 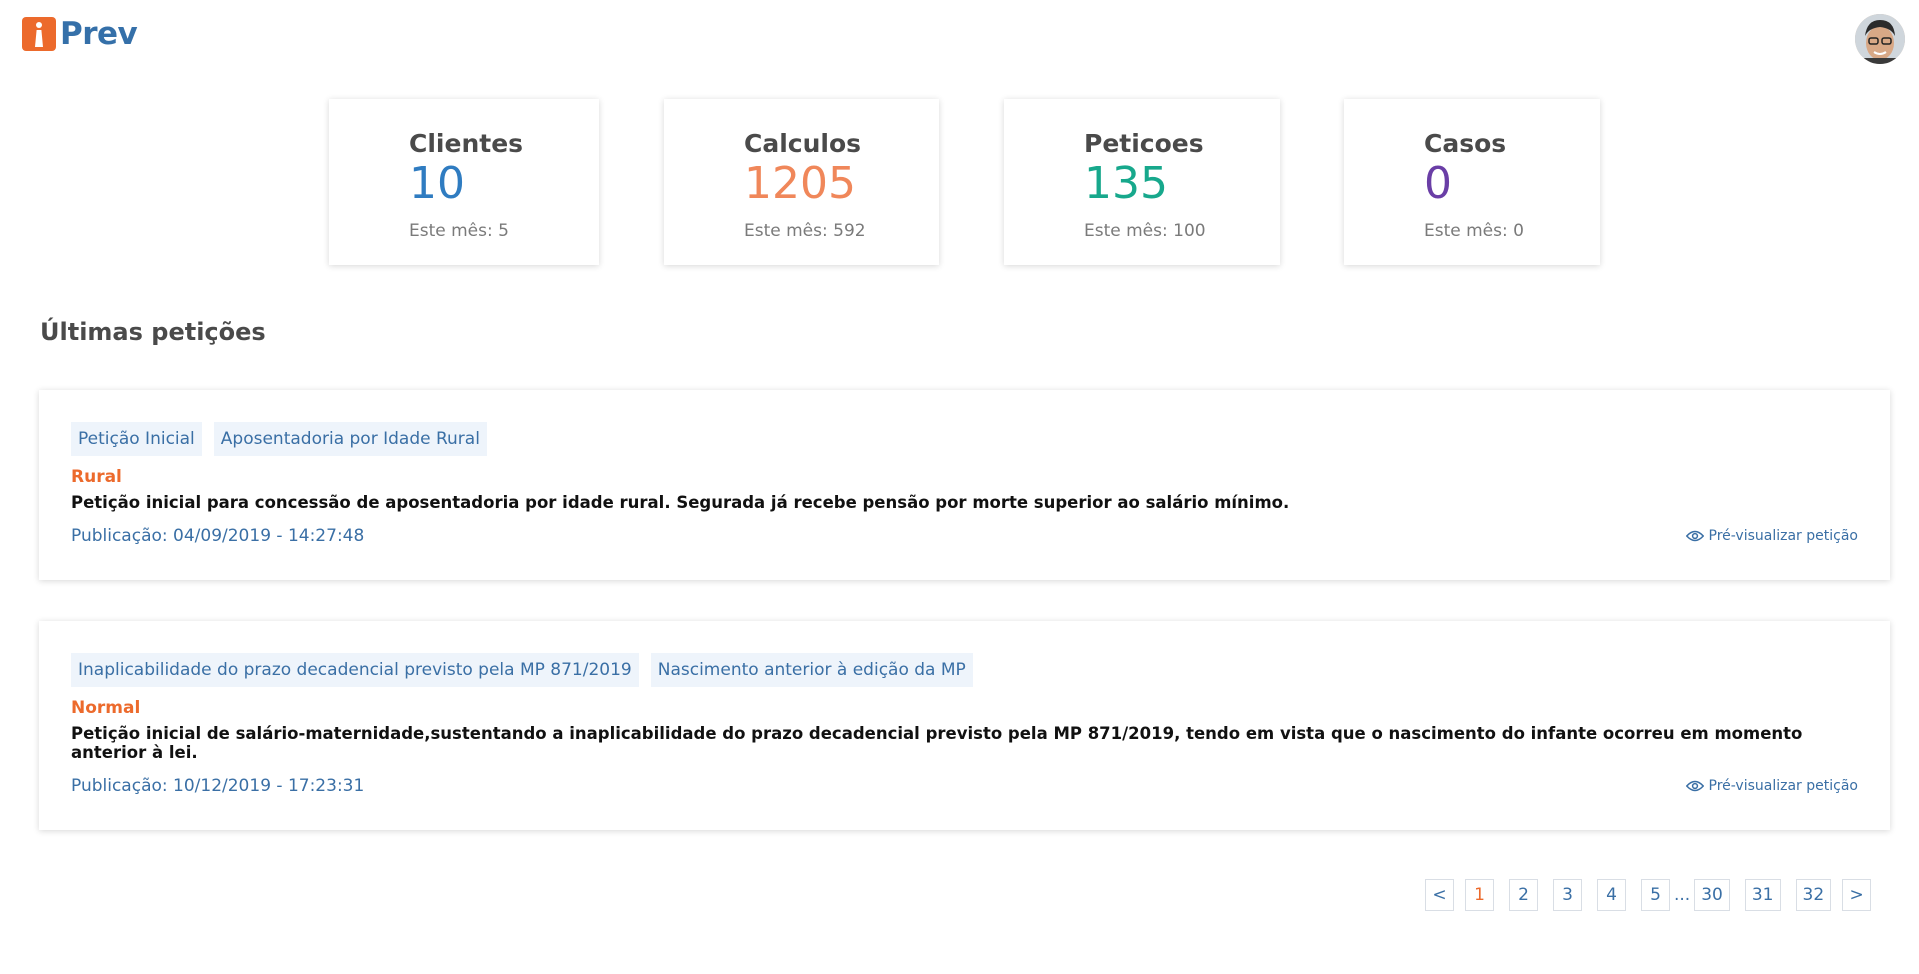 What do you see at coordinates (1472, 182) in the screenshot?
I see `stat-card-casos: Casos 0 Este mês: 0` at bounding box center [1472, 182].